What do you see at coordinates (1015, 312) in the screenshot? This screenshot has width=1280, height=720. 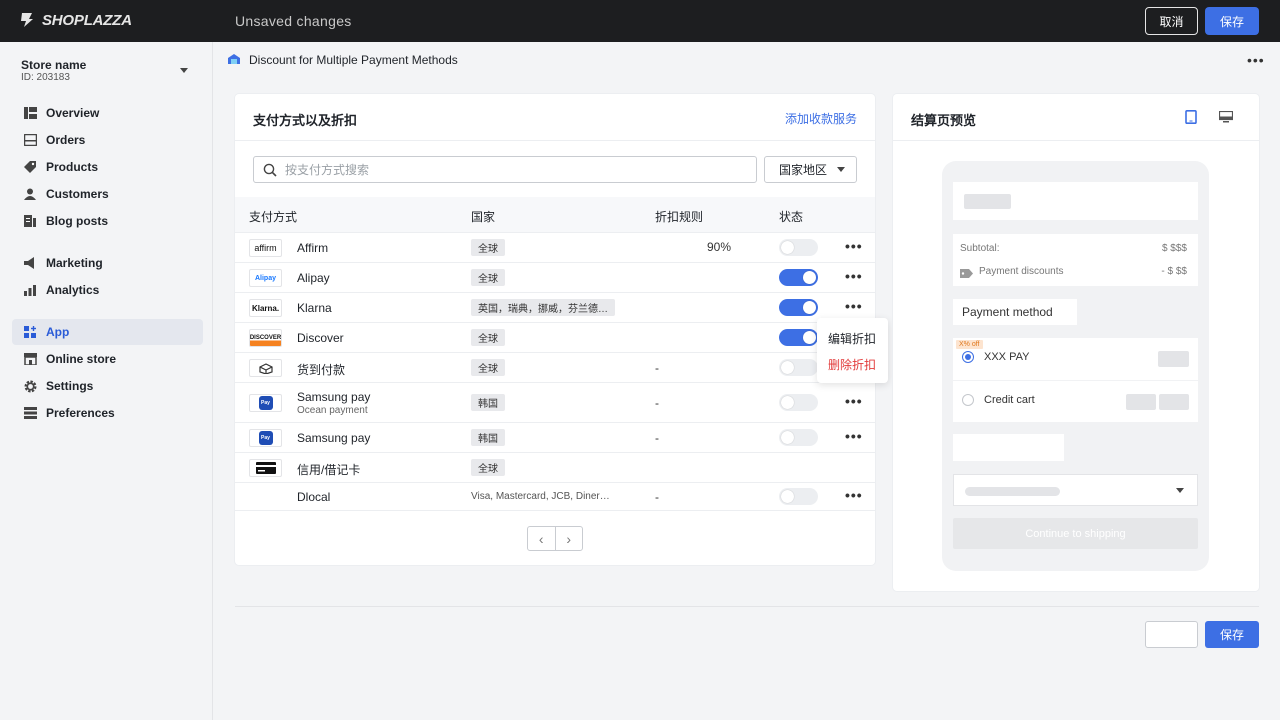 I see `payment-method-heading-block: Payment method` at bounding box center [1015, 312].